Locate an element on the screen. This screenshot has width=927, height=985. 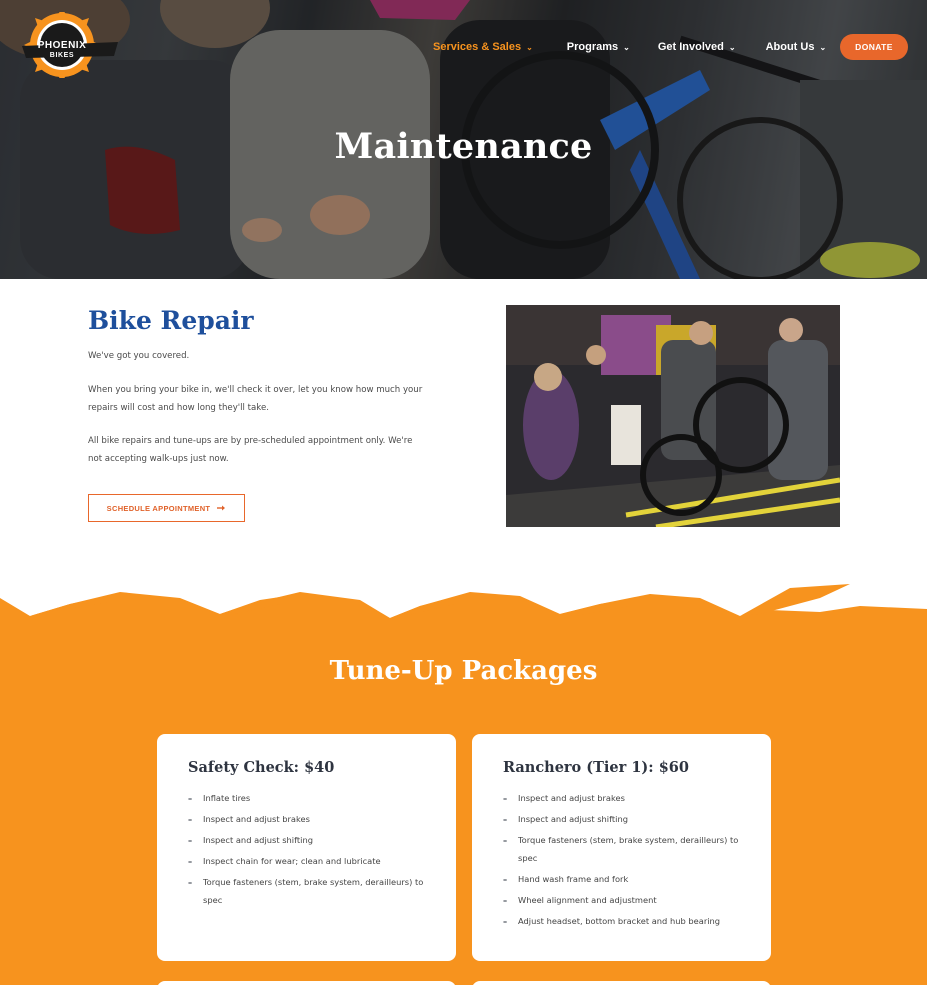
nav-about-us: About Us ⌄ is located at coordinates (796, 47).